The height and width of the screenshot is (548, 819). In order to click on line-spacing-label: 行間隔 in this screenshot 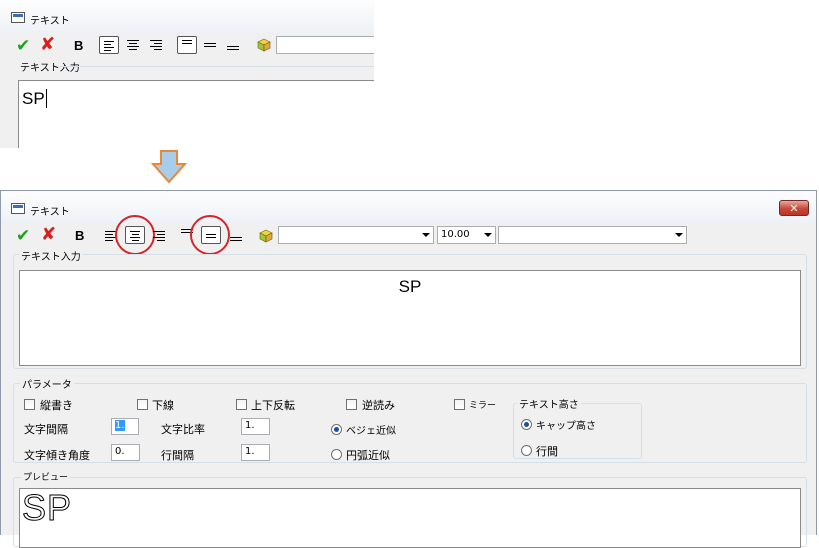, I will do `click(177, 455)`.